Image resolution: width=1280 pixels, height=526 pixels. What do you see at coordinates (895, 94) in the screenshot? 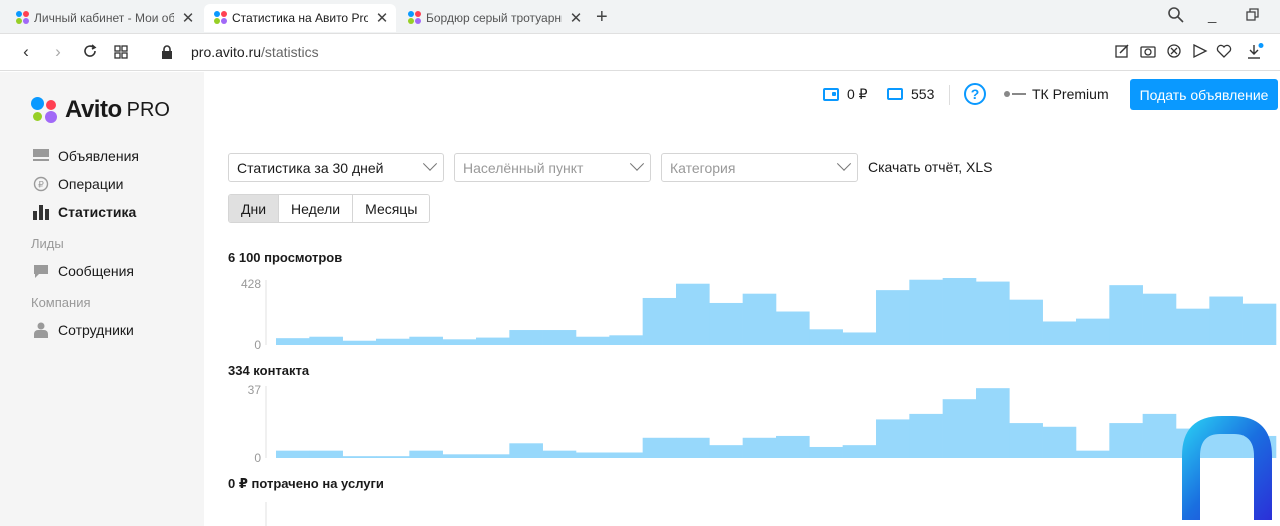
I see `ticket-icon` at bounding box center [895, 94].